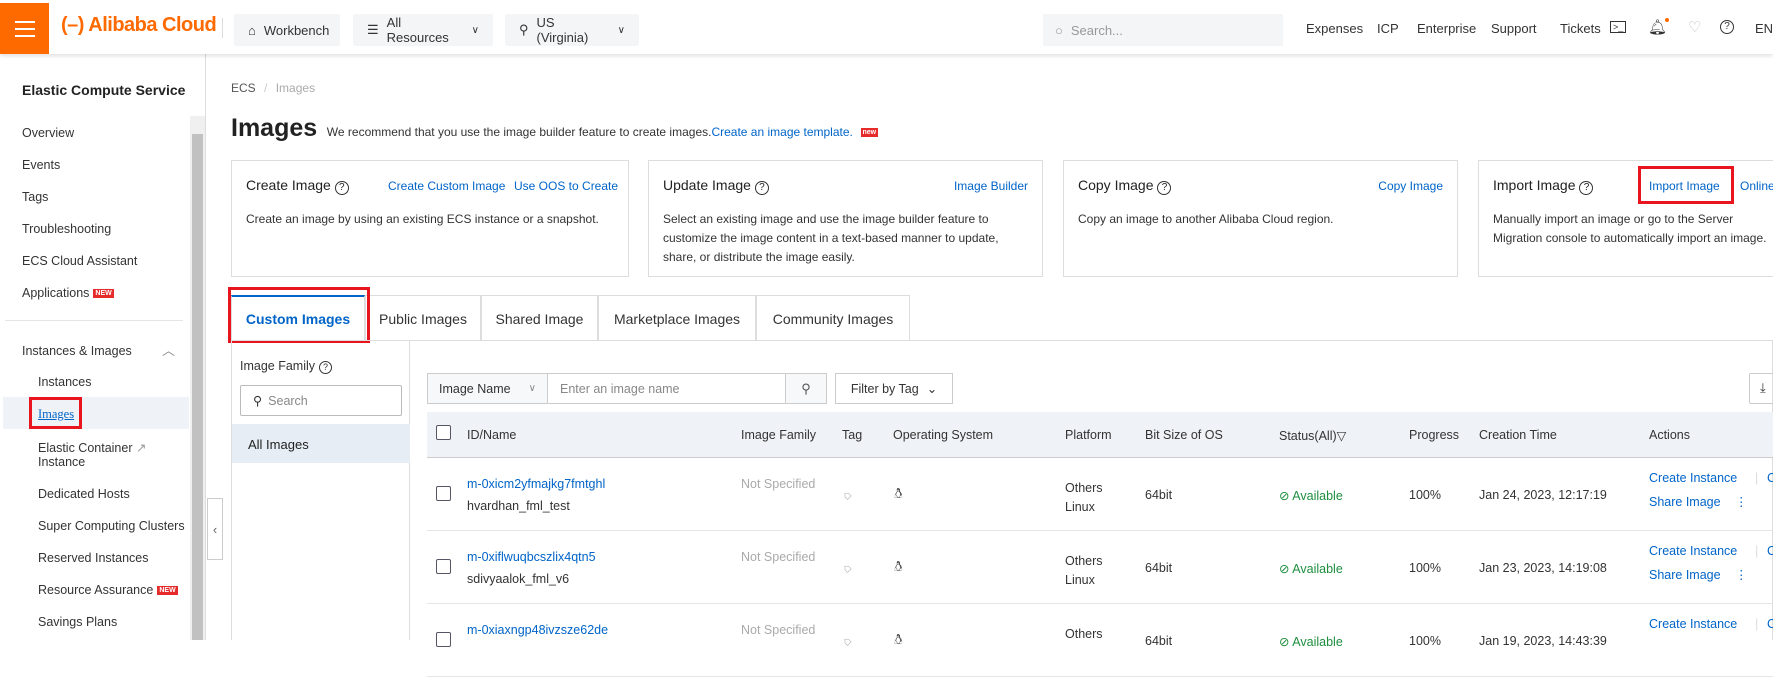 This screenshot has height=677, width=1773. Describe the element at coordinates (1764, 28) in the screenshot. I see `language-switch: EN` at that location.